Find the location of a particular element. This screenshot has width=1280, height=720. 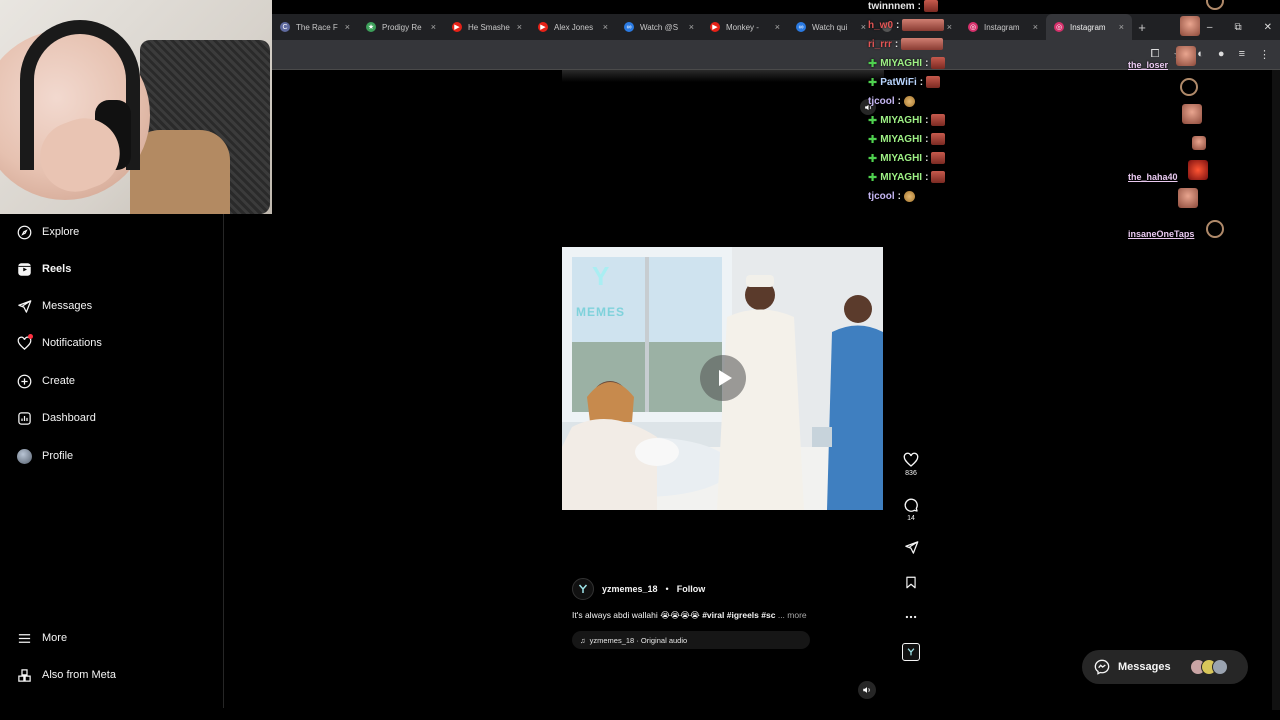

chat-username: tjcool is located at coordinates (881, 101).